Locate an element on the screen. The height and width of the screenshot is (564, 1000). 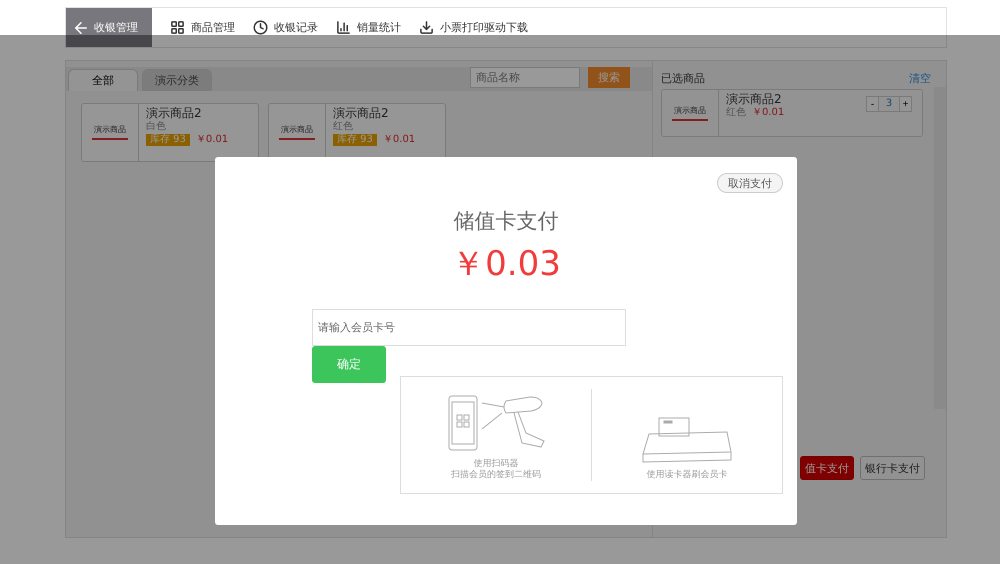
nav-item: 商品管理 is located at coordinates (202, 27).